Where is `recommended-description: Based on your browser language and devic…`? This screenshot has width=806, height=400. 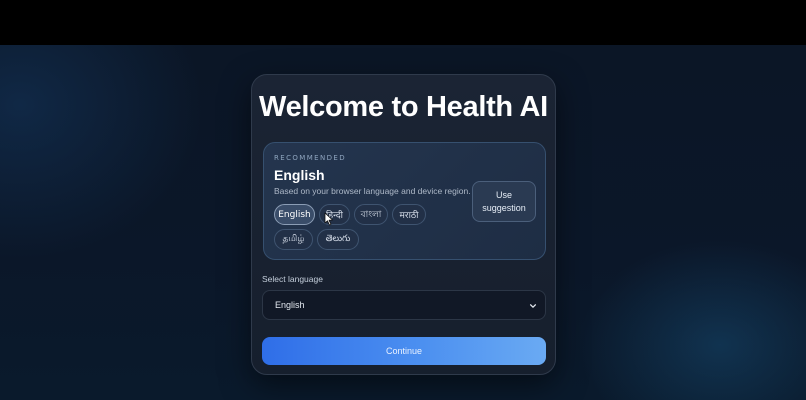 recommended-description: Based on your browser language and devic… is located at coordinates (372, 191).